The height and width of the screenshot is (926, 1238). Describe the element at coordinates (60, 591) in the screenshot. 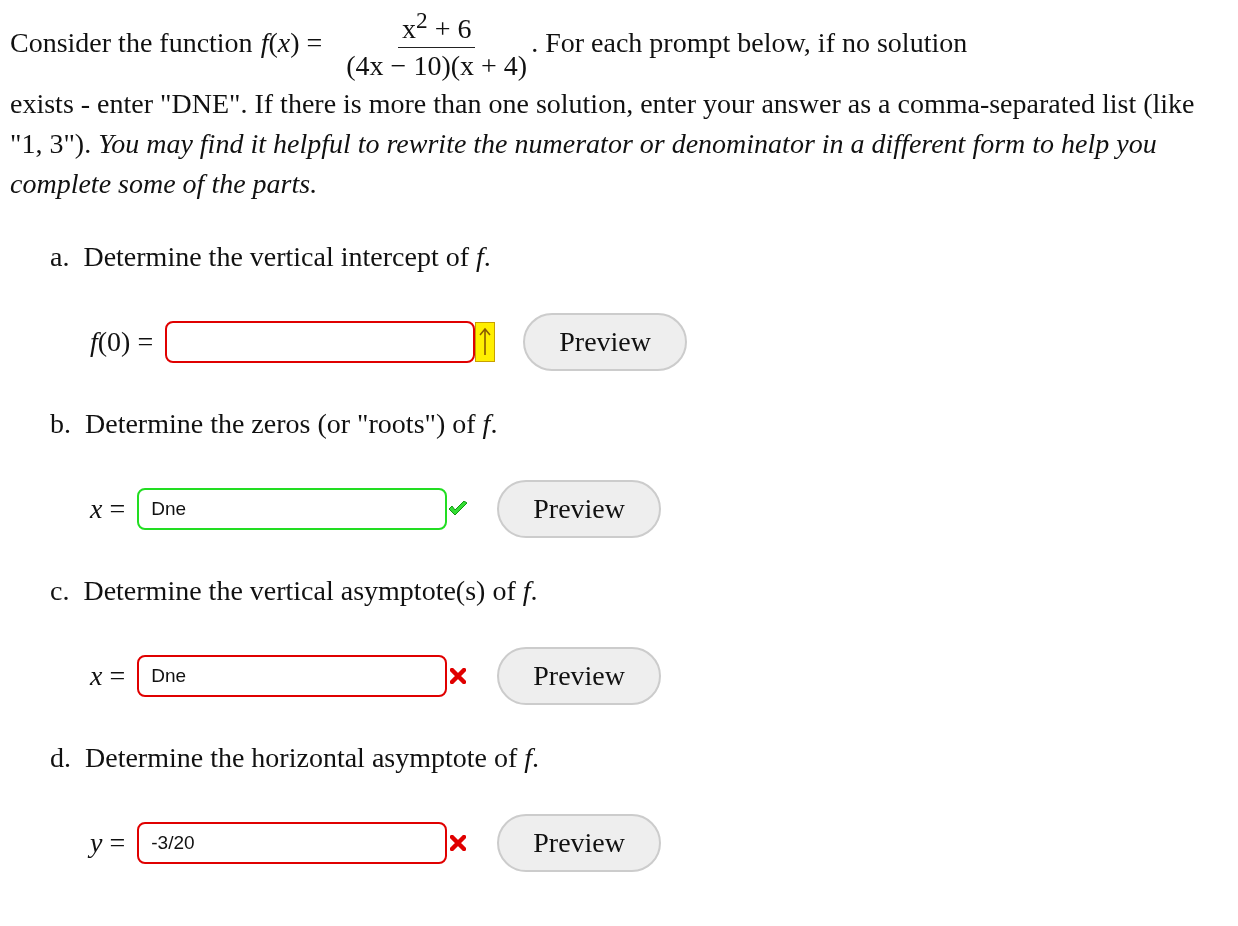

I see `part-label: c.` at that location.